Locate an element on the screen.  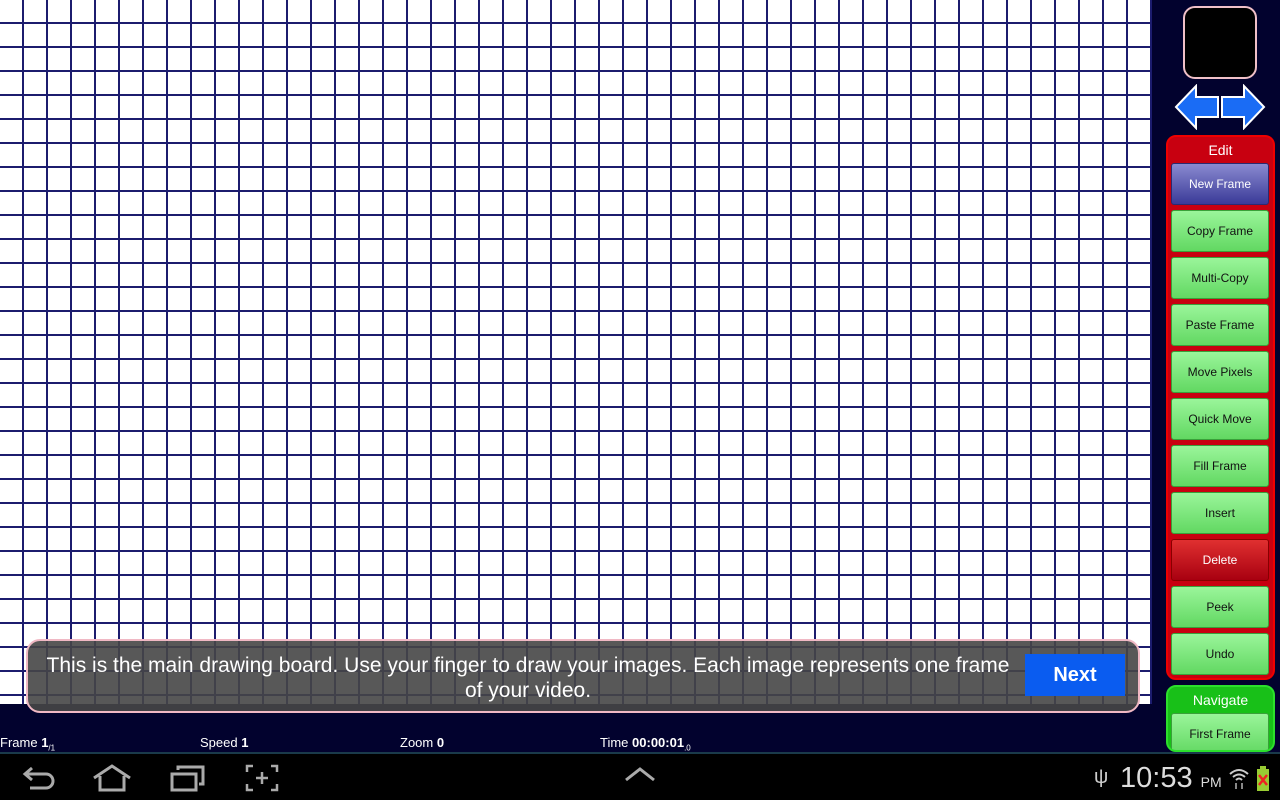
zoom-value: 0 is located at coordinates (440, 742).